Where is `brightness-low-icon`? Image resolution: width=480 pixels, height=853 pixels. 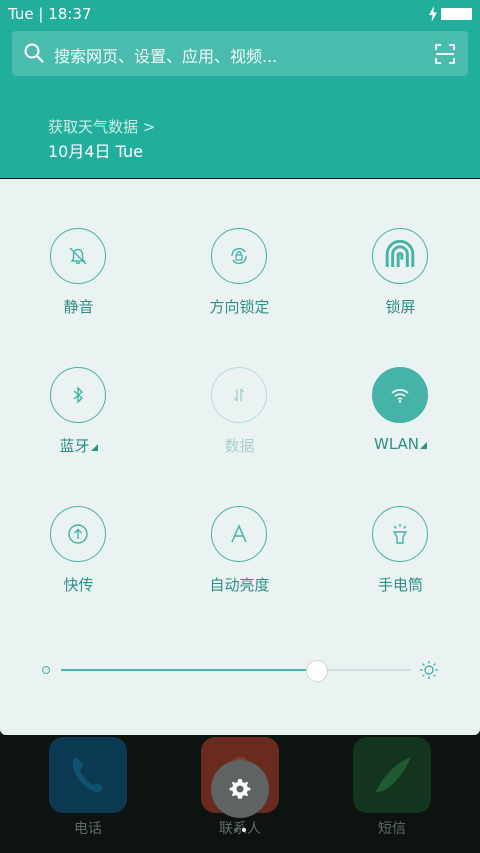
brightness-low-icon is located at coordinates (46, 670).